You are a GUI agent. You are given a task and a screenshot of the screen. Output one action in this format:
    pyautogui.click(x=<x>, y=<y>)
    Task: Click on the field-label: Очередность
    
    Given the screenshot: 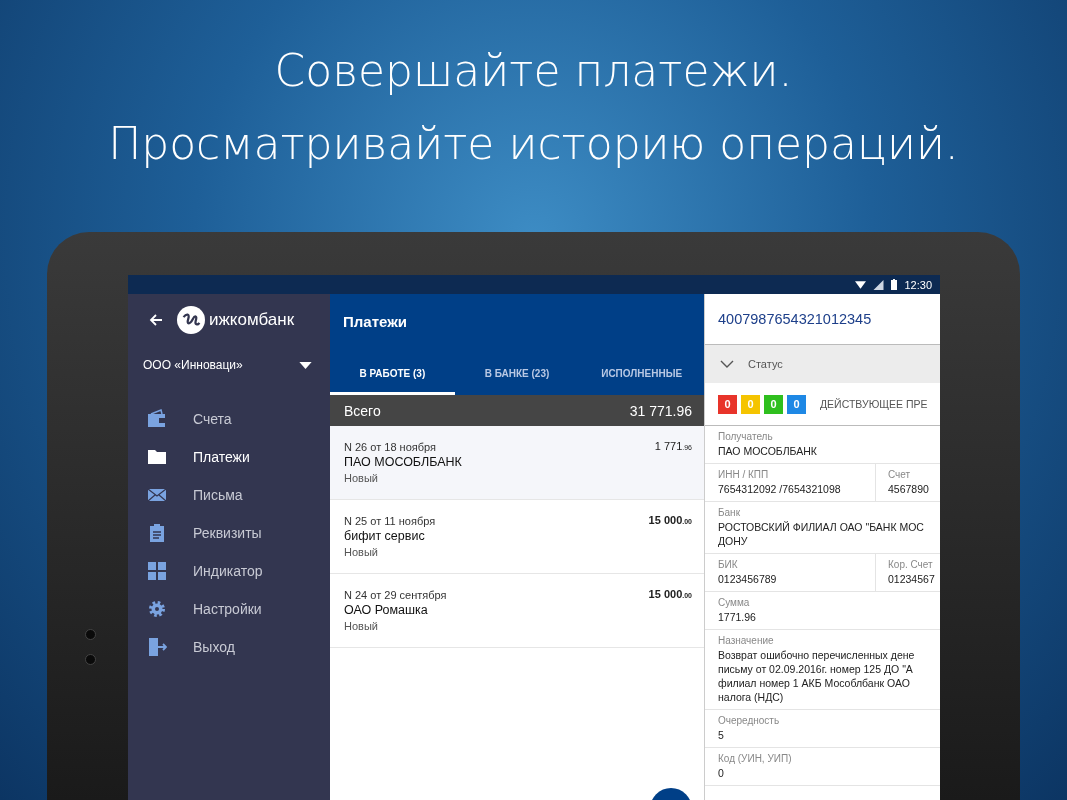 What is the action you would take?
    pyautogui.click(x=749, y=721)
    